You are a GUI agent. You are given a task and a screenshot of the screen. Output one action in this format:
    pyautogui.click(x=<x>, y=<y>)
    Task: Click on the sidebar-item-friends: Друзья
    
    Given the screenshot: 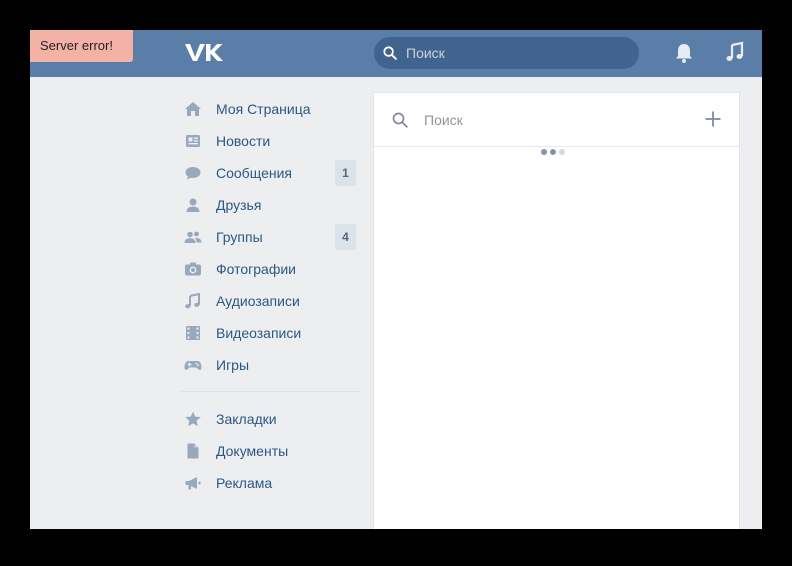 What is the action you would take?
    pyautogui.click(x=270, y=205)
    